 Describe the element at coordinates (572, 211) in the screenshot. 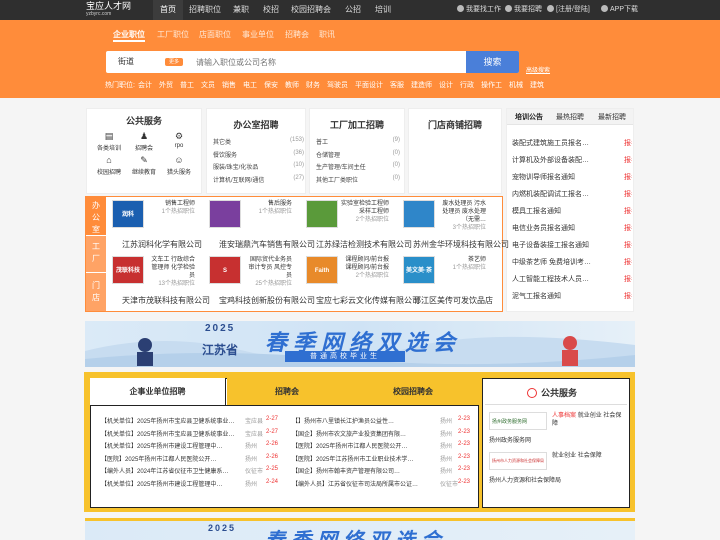

I see `notice-row: 模具工报名通知 报名` at that location.